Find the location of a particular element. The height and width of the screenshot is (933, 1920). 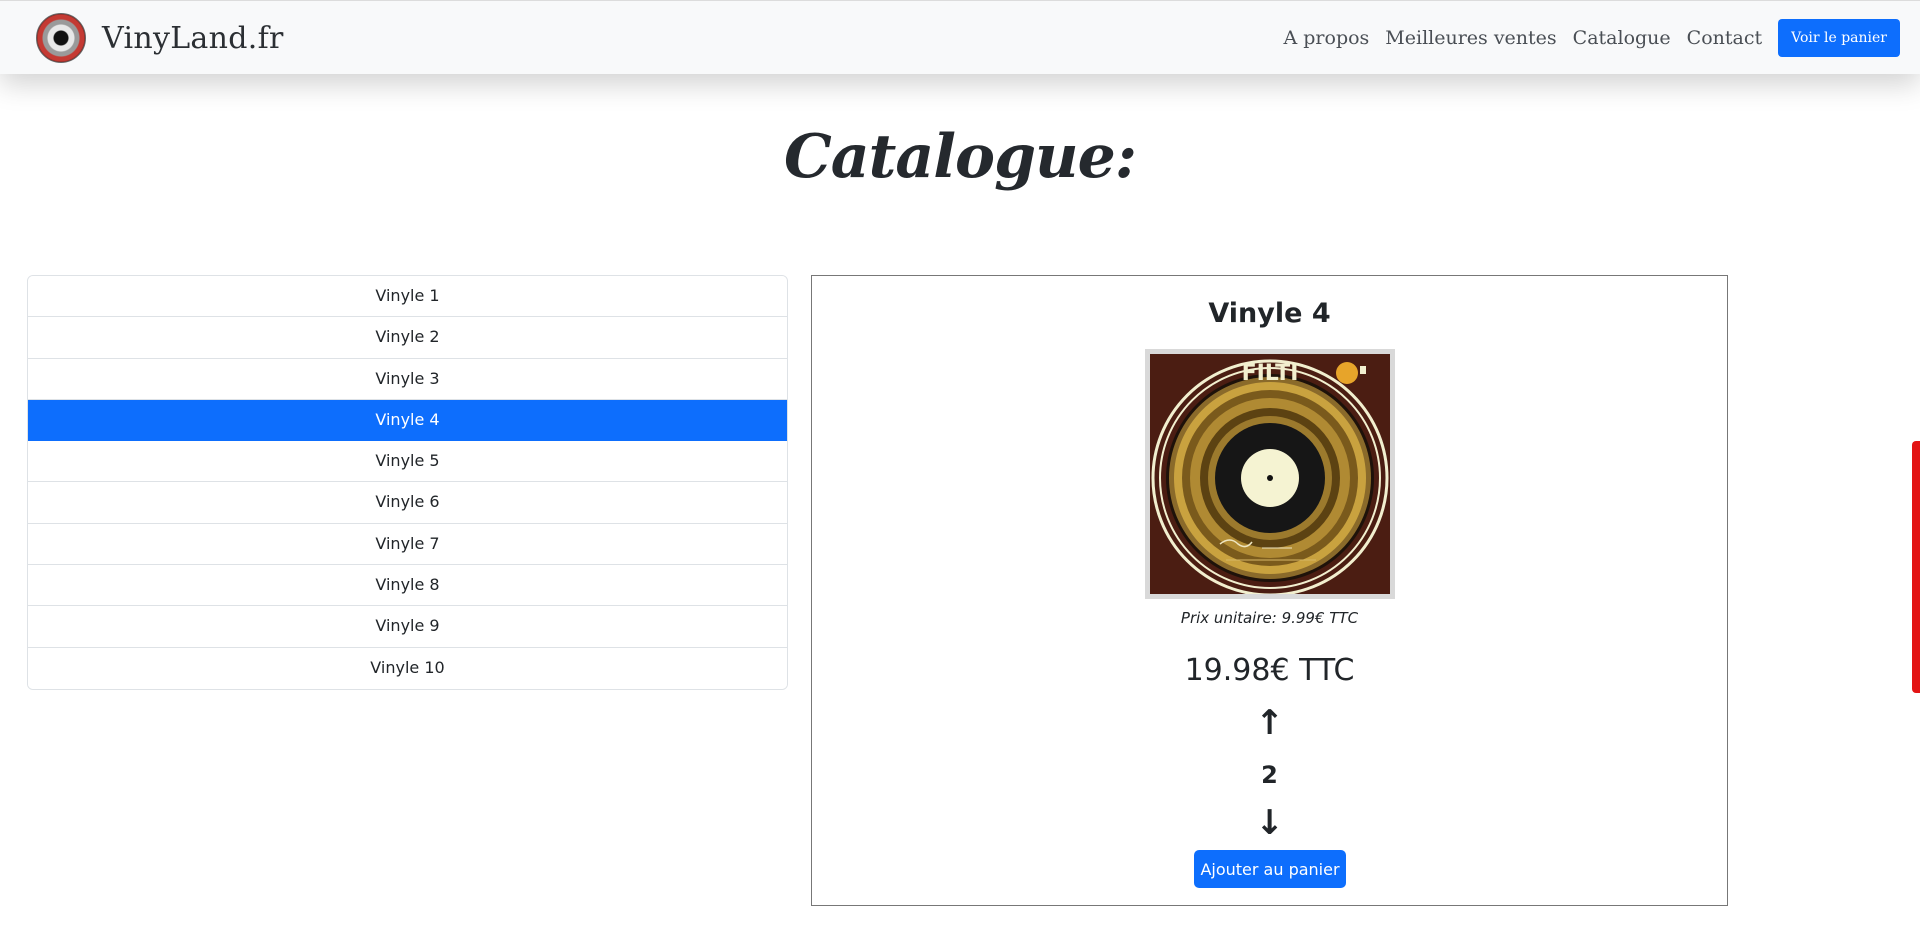

catalog-item-vinyle-2: Vinyle 2 is located at coordinates (407, 338).